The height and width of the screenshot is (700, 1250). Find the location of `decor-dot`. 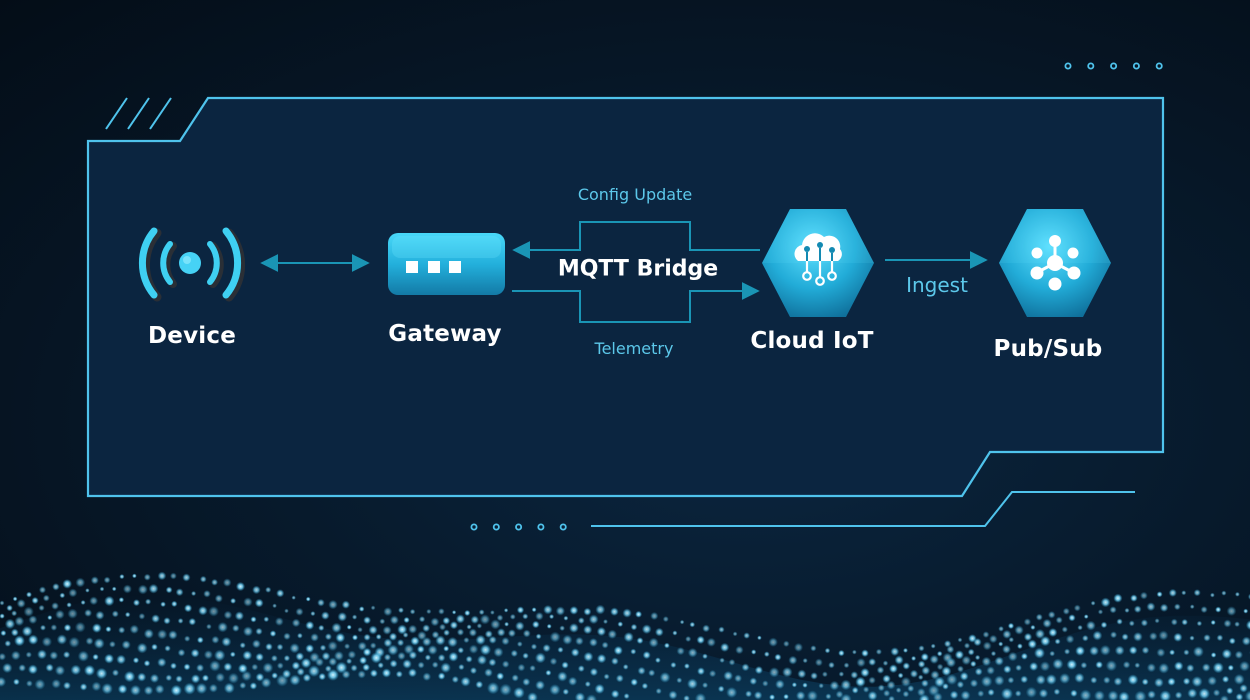

decor-dot is located at coordinates (1159, 66).